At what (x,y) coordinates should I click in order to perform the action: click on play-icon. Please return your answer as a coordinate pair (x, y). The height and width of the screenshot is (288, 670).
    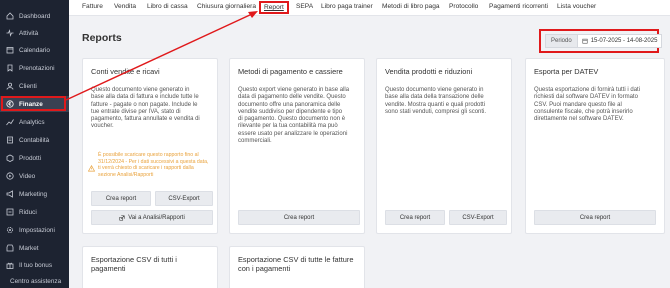
    Looking at the image, I should click on (10, 176).